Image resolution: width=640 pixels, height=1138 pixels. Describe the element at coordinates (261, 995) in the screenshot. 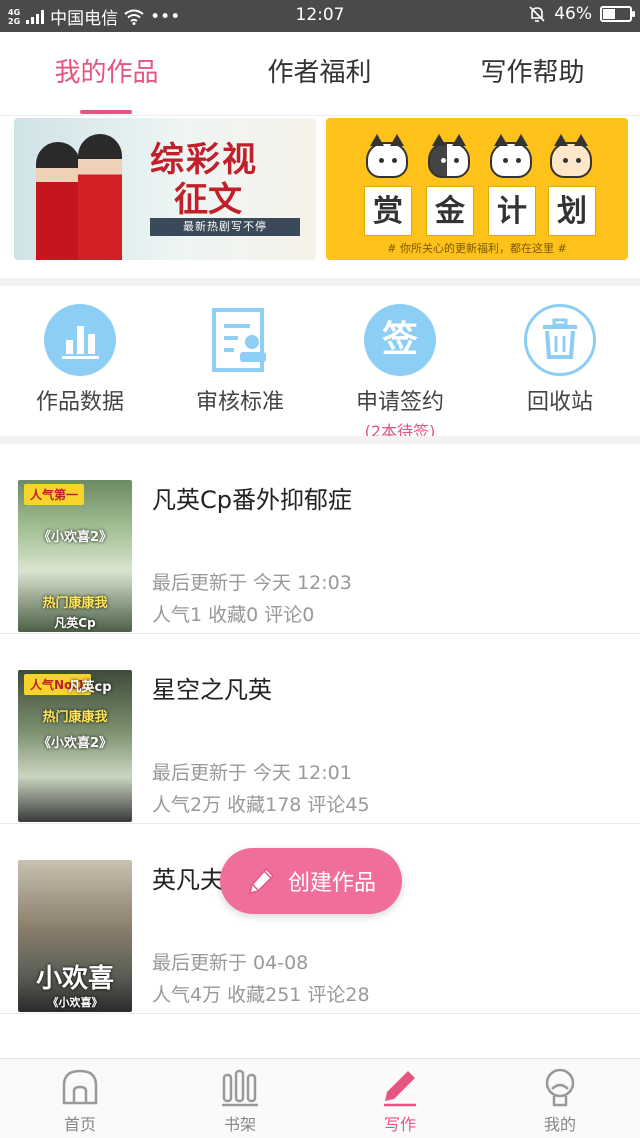

I see `work-stats: 人气4万 收藏251 评论28` at that location.